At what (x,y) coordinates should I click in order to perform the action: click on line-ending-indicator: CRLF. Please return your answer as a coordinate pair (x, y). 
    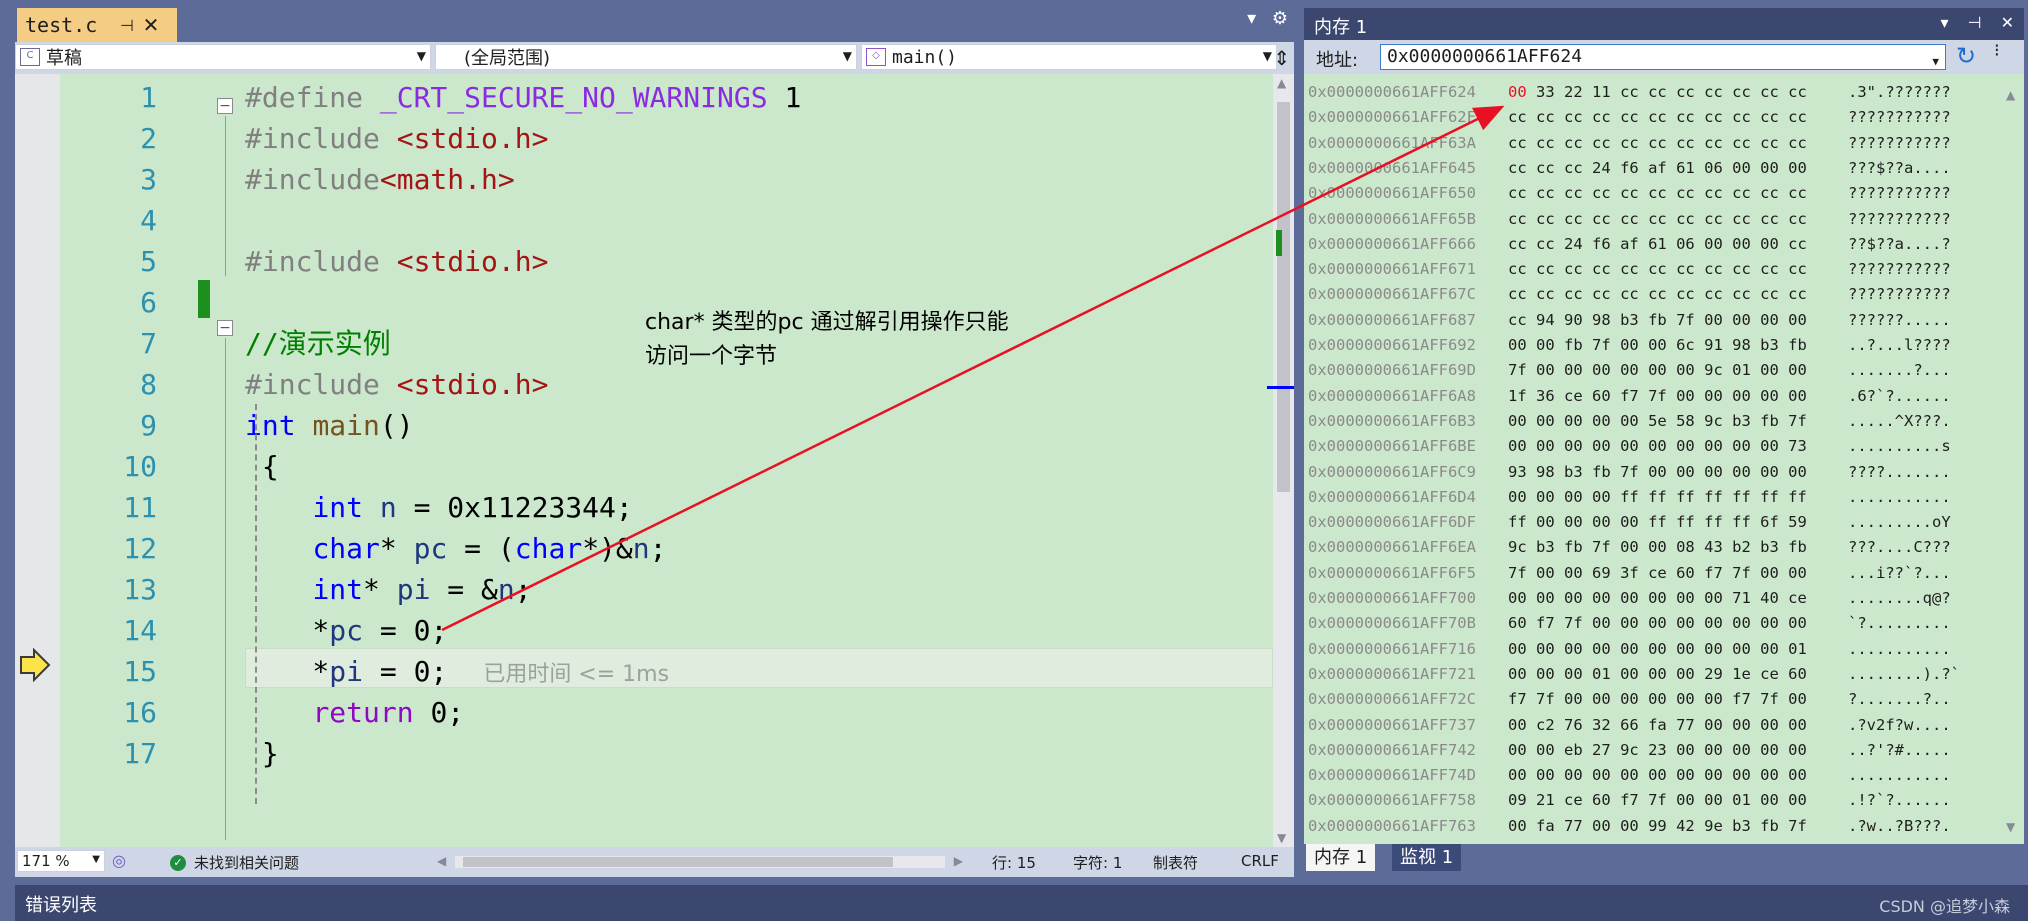
    Looking at the image, I should click on (1260, 861).